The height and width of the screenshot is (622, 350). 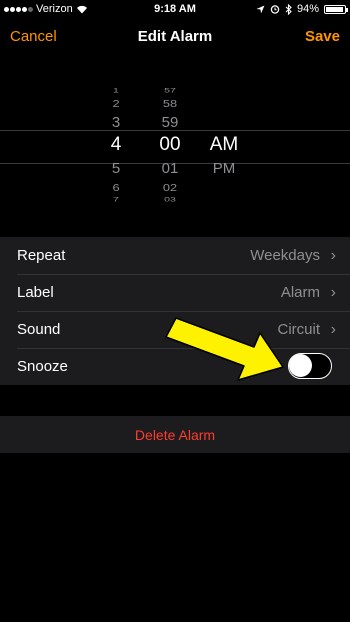 I want to click on picker-minute-option: 58, so click(x=170, y=104).